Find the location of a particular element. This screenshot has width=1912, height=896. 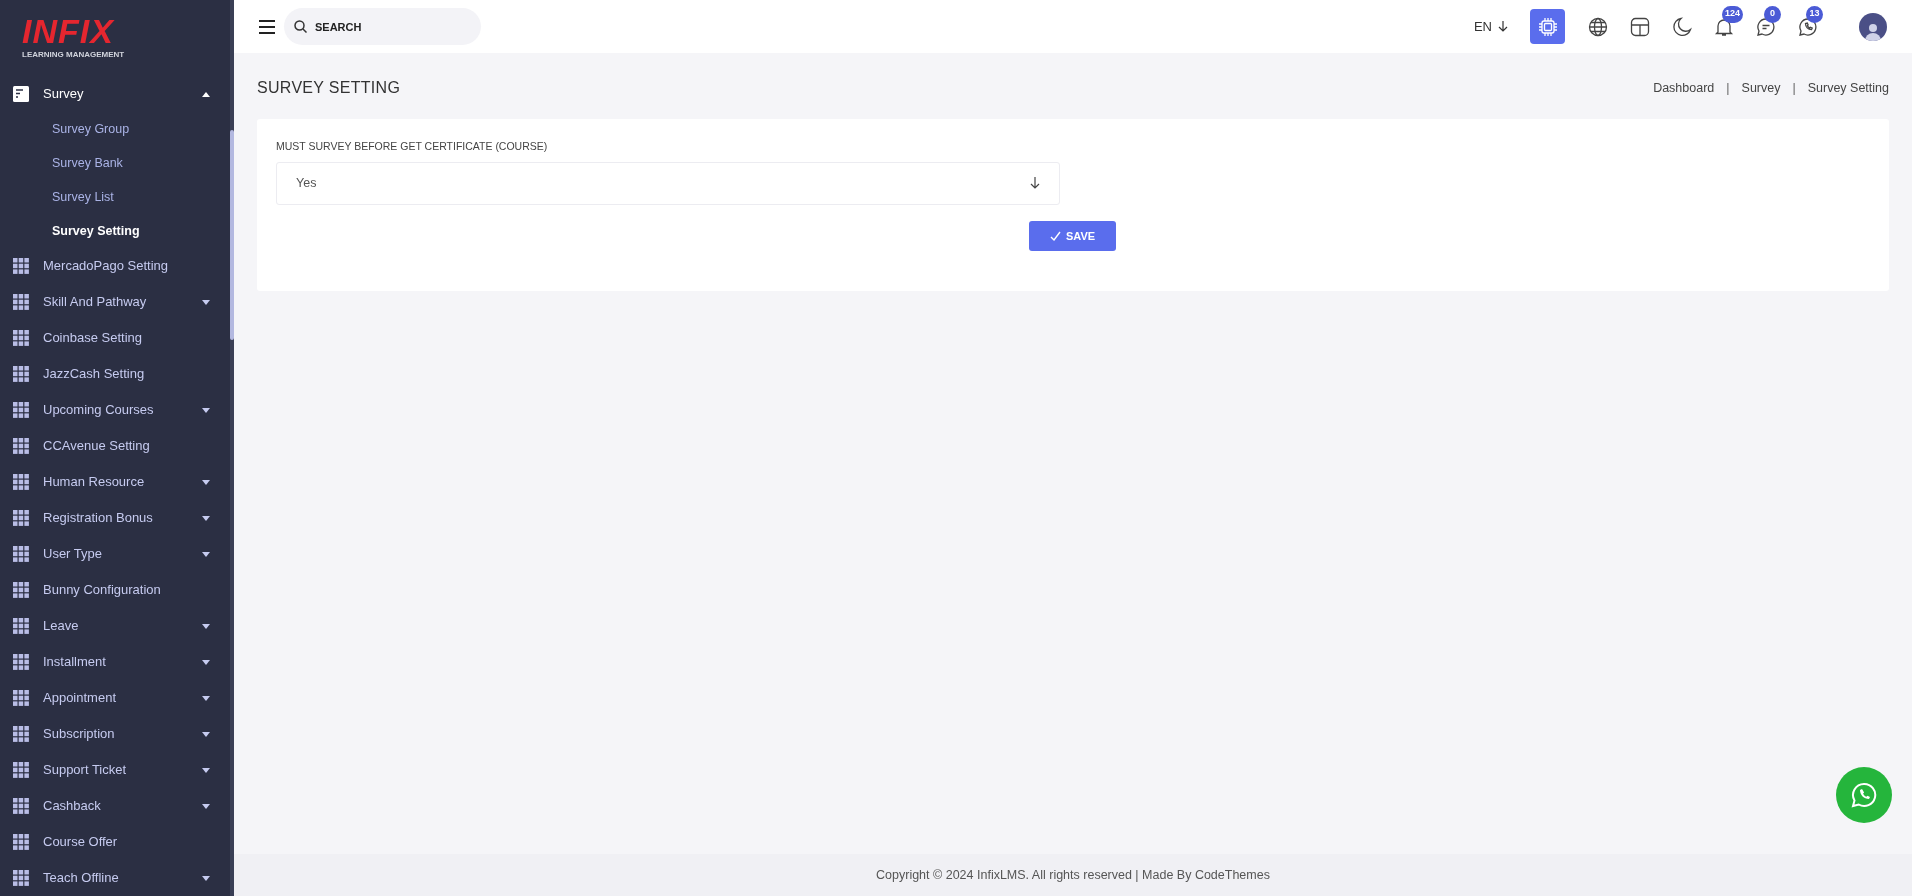

copyright-text: Copyright © 2024 InfixLMS. All rights reserved | Made By CodeThemes is located at coordinates (1073, 875).